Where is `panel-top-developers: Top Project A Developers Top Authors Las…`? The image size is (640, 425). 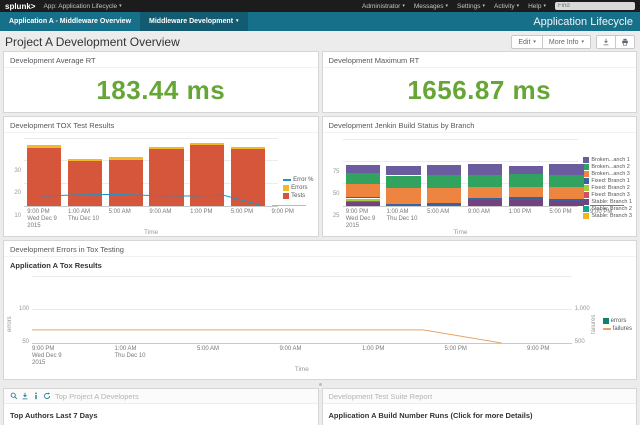 panel-top-developers: Top Project A Developers Top Authors Las… is located at coordinates (161, 406).